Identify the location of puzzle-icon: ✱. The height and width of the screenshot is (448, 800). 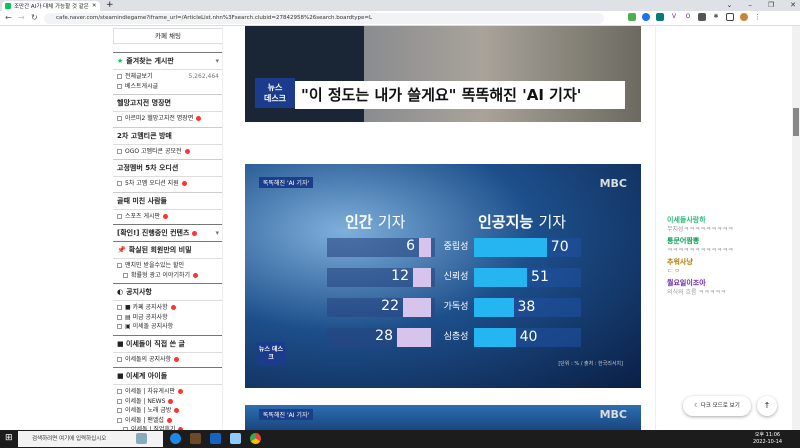
(716, 17).